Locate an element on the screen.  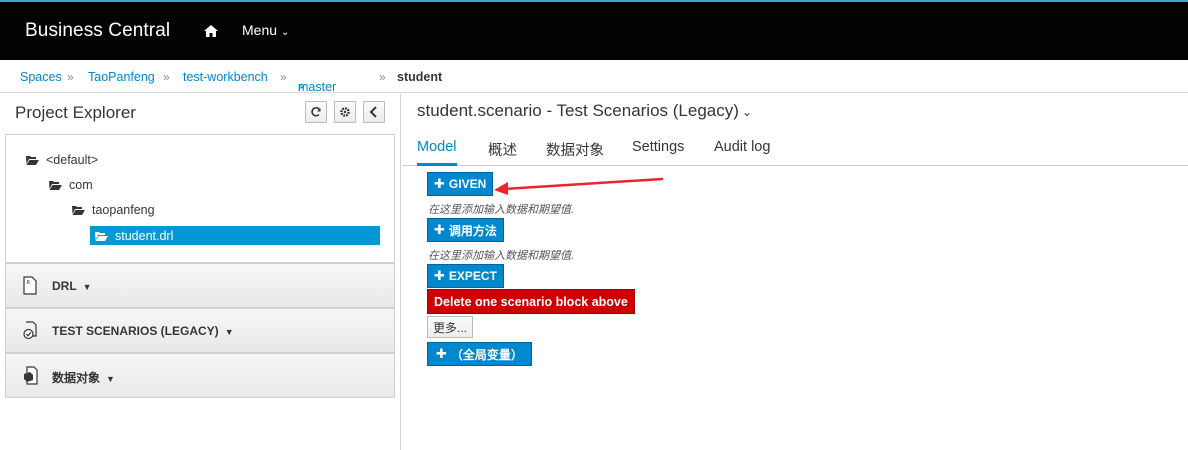
tab-settings: Settings is located at coordinates (658, 151).